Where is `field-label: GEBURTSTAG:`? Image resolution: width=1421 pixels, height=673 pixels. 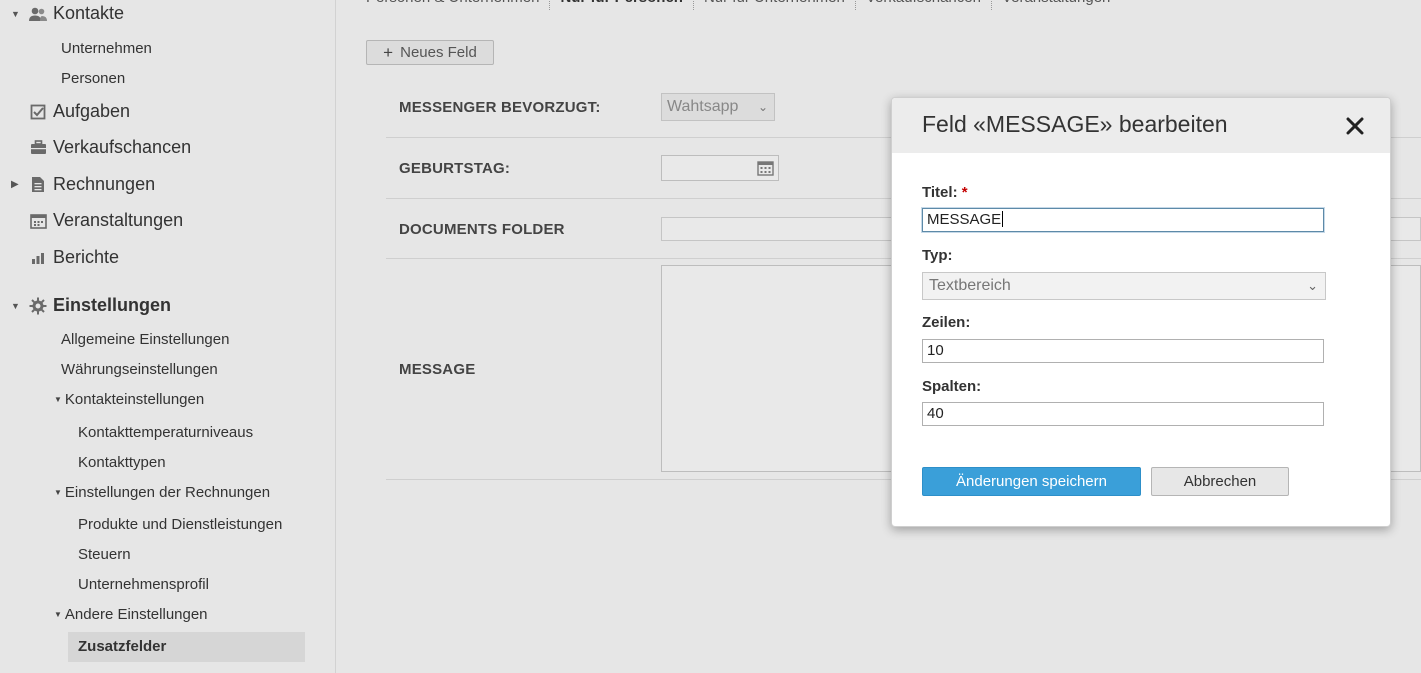
field-label: GEBURTSTAG: is located at coordinates (455, 168).